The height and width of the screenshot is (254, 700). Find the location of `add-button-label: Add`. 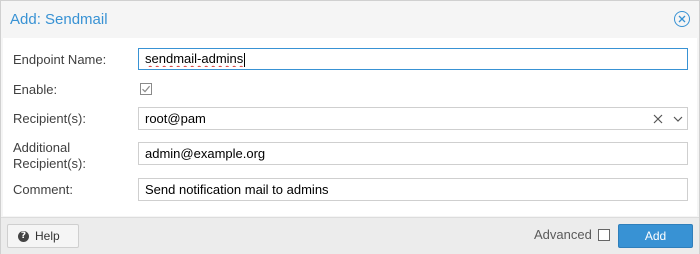

add-button-label: Add is located at coordinates (655, 236).